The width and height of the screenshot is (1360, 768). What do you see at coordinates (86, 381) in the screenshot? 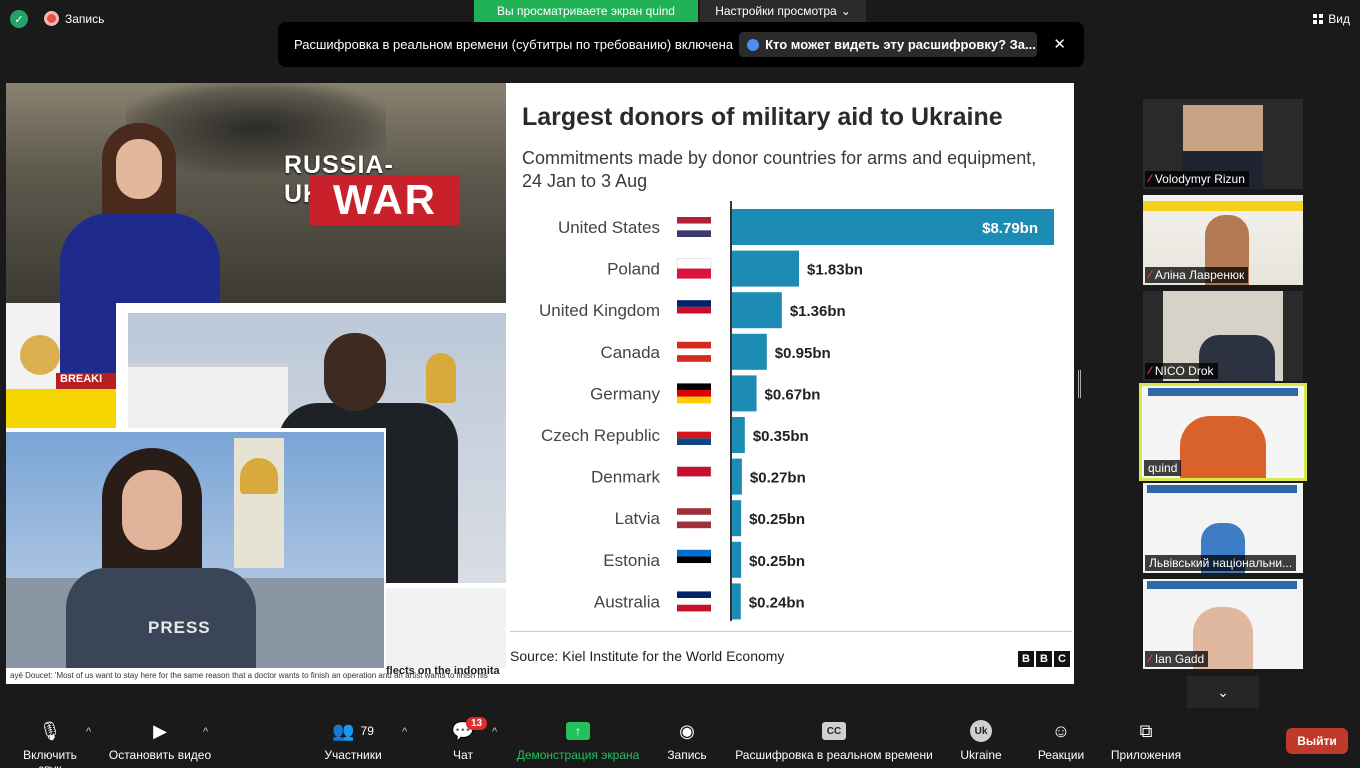
I see `breaking-label: BREAKI` at bounding box center [86, 381].